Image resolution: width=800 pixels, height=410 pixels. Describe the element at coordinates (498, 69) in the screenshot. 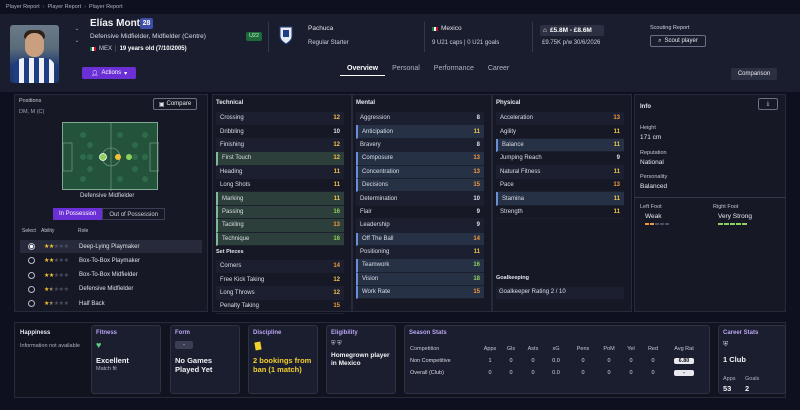

I see `tab-career: Career` at that location.